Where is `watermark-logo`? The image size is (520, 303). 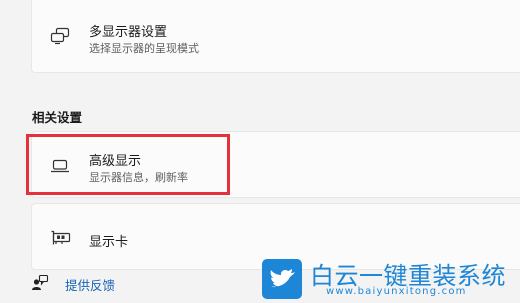
watermark-logo is located at coordinates (282, 279).